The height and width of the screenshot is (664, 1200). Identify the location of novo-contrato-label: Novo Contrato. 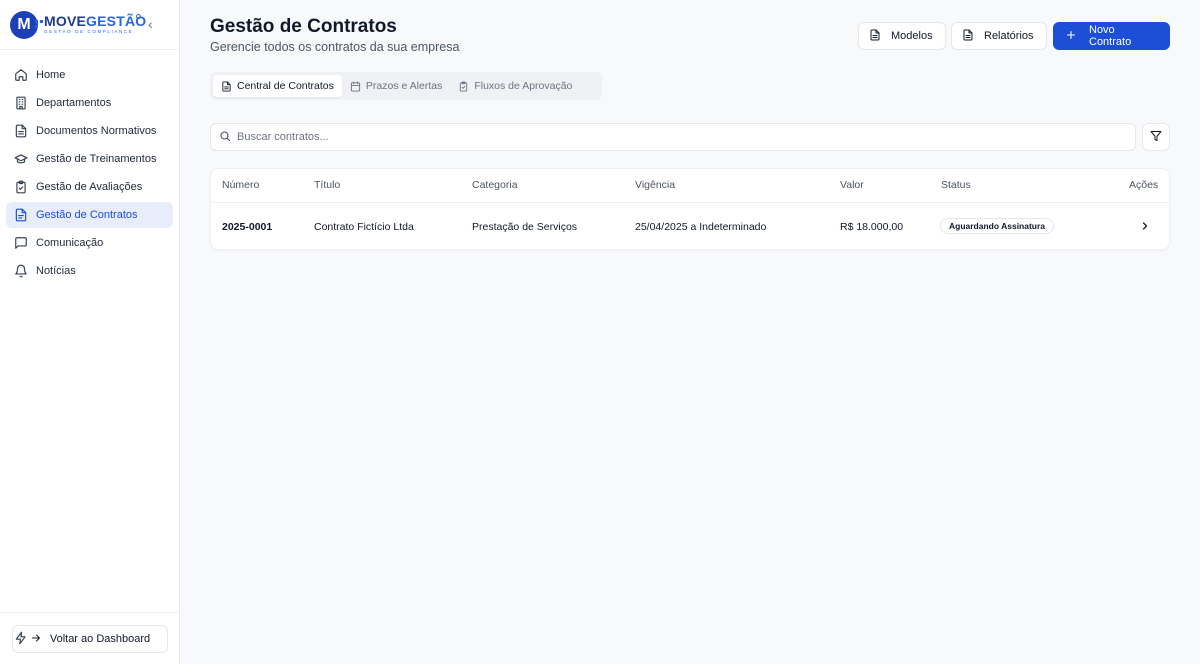
(1110, 36).